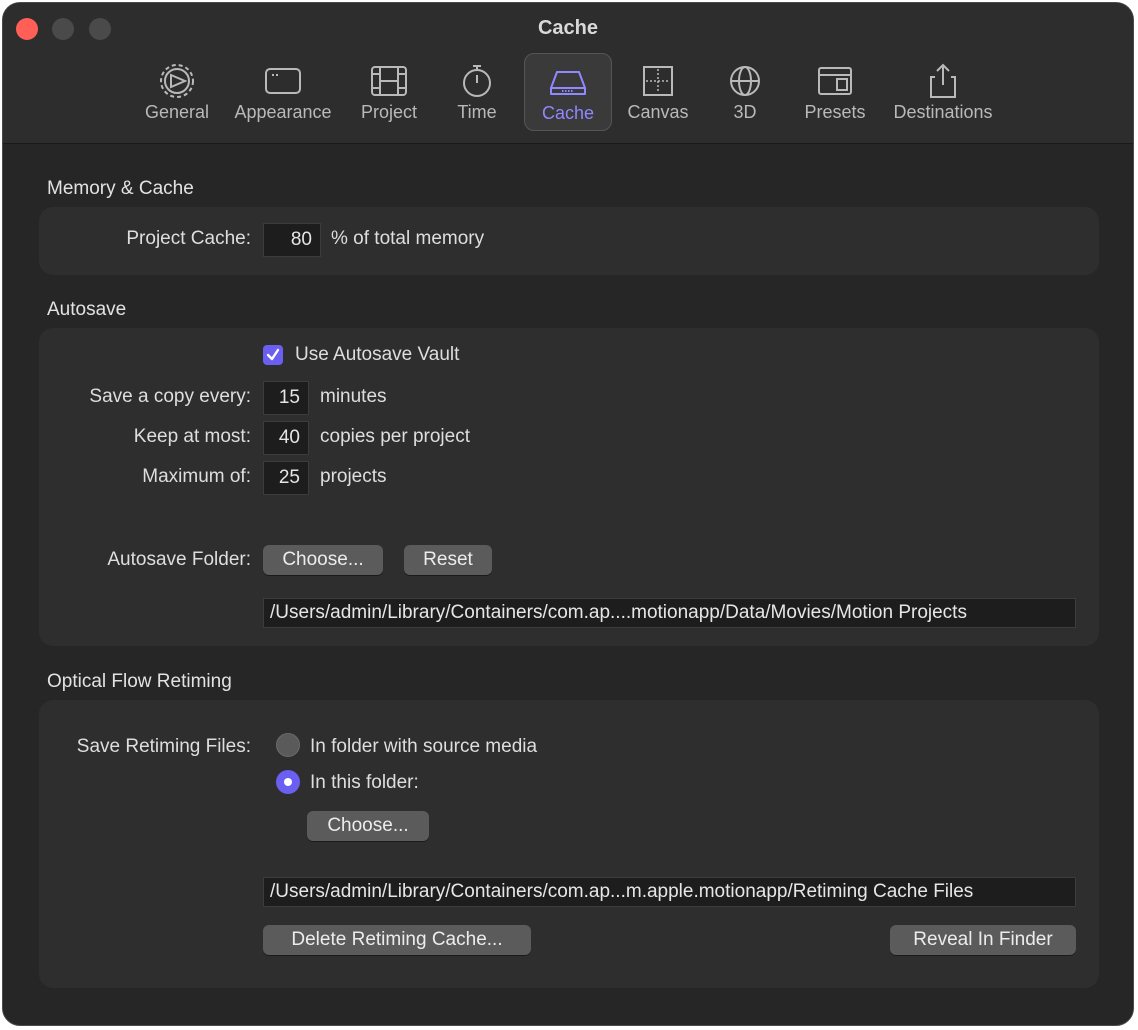 This screenshot has width=1138, height=1030. Describe the element at coordinates (424, 746) in the screenshot. I see `radio-source-media-label: In folder with source media` at that location.